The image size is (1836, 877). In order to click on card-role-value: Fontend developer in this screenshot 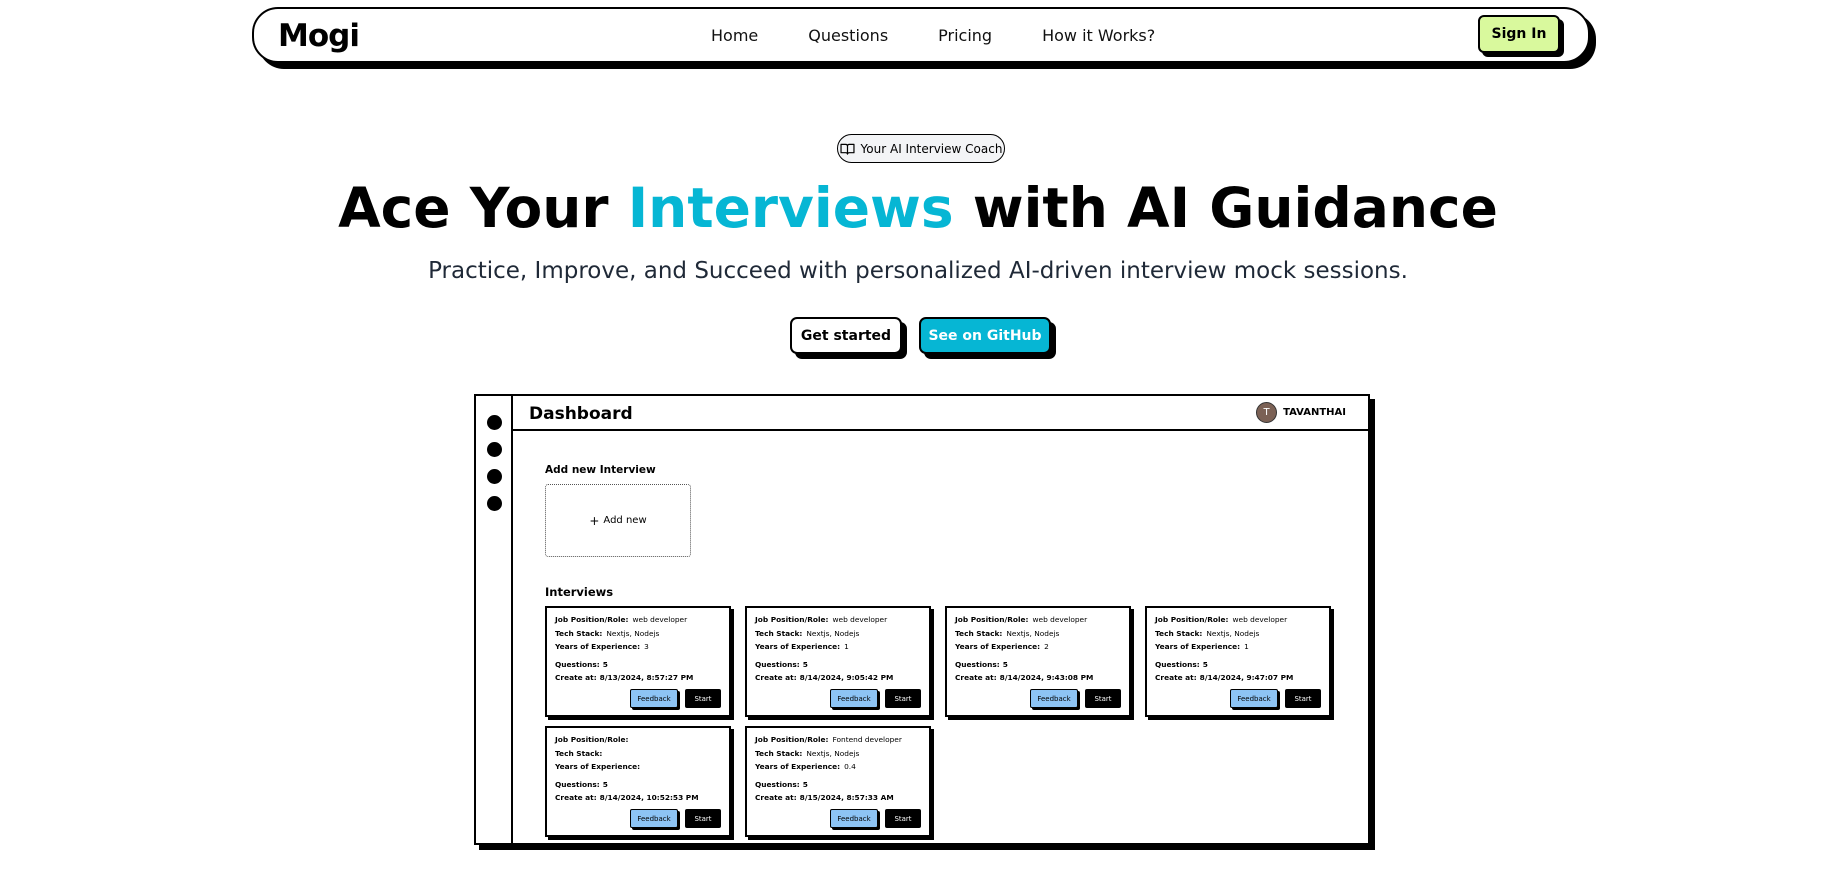, I will do `click(867, 739)`.